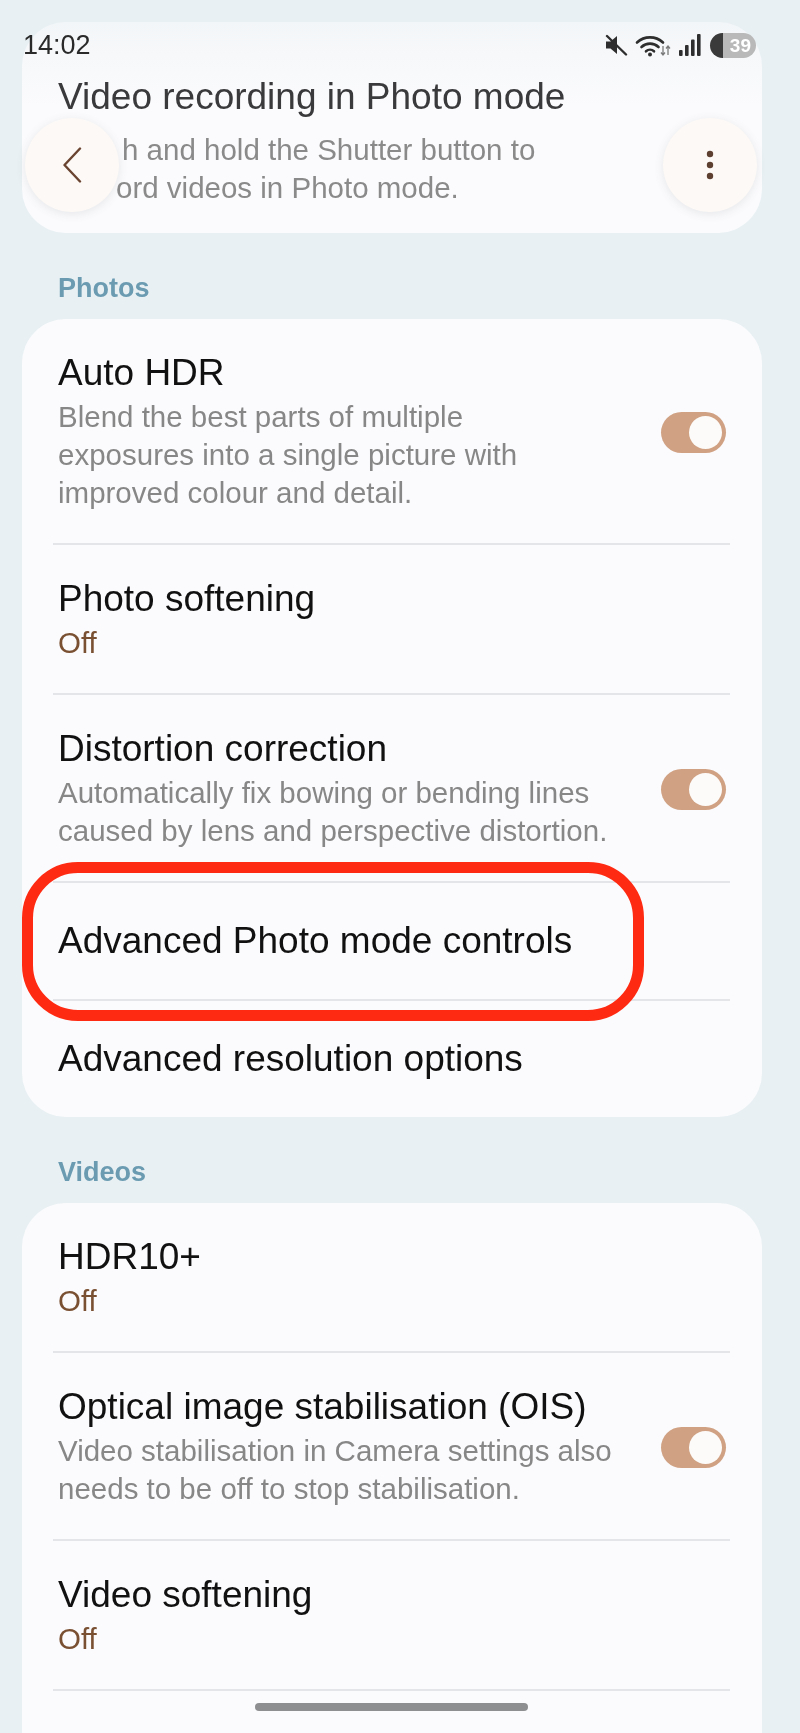 This screenshot has width=800, height=1733. Describe the element at coordinates (616, 45) in the screenshot. I see `mute-icon` at that location.